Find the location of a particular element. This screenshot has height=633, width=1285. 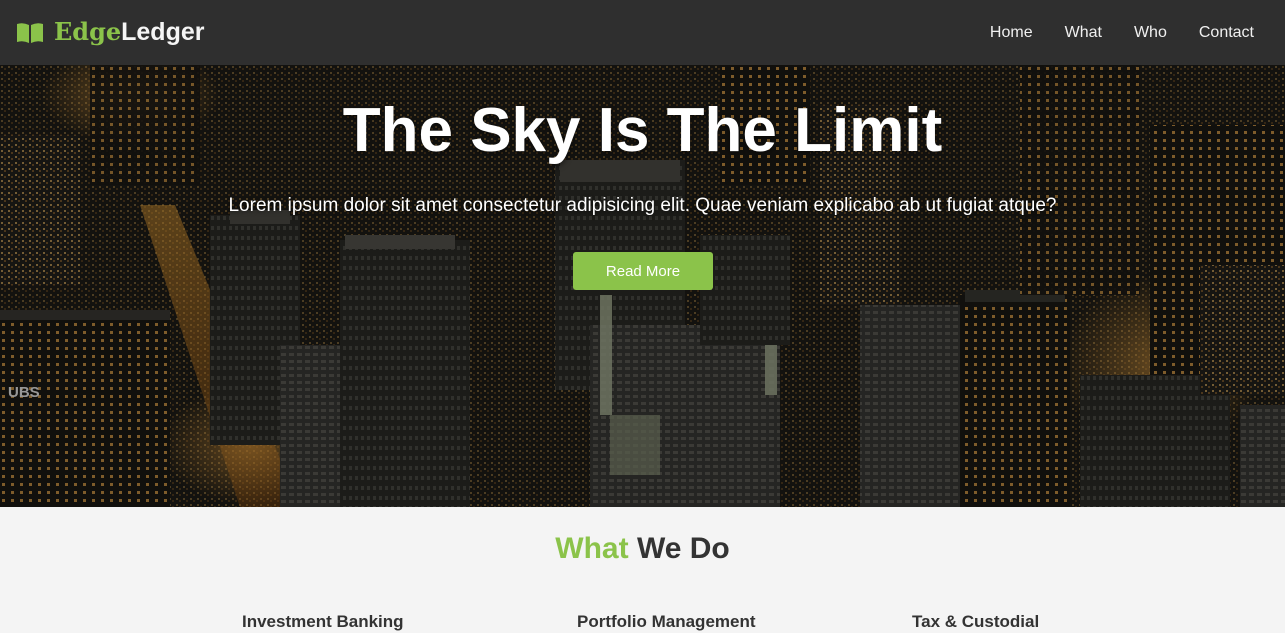

brand-name-edge: Edge is located at coordinates (88, 31).